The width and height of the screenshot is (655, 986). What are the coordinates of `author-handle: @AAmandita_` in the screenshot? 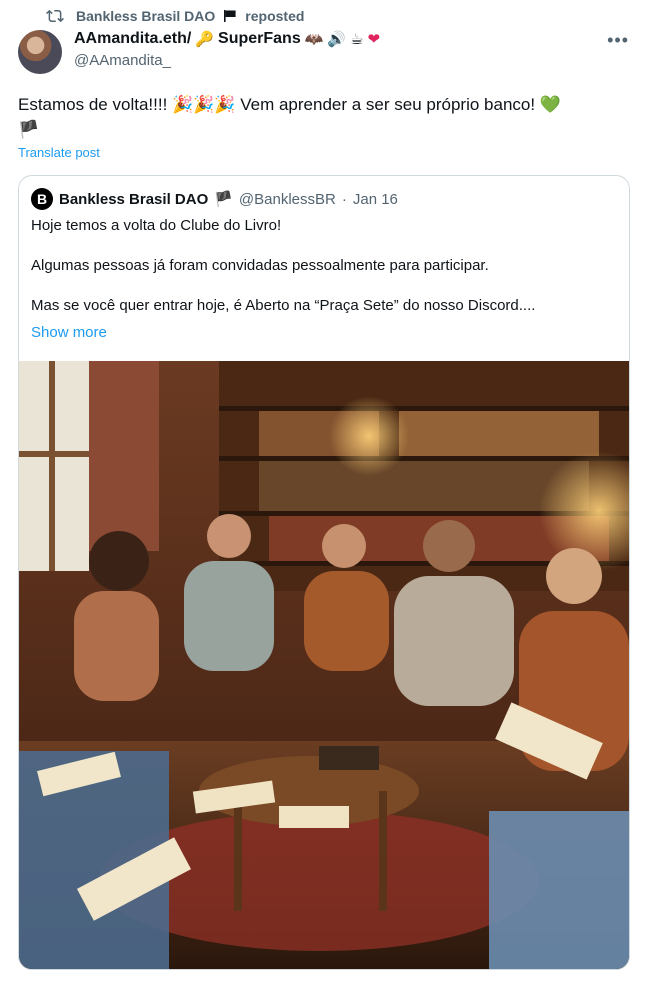 It's located at (227, 60).